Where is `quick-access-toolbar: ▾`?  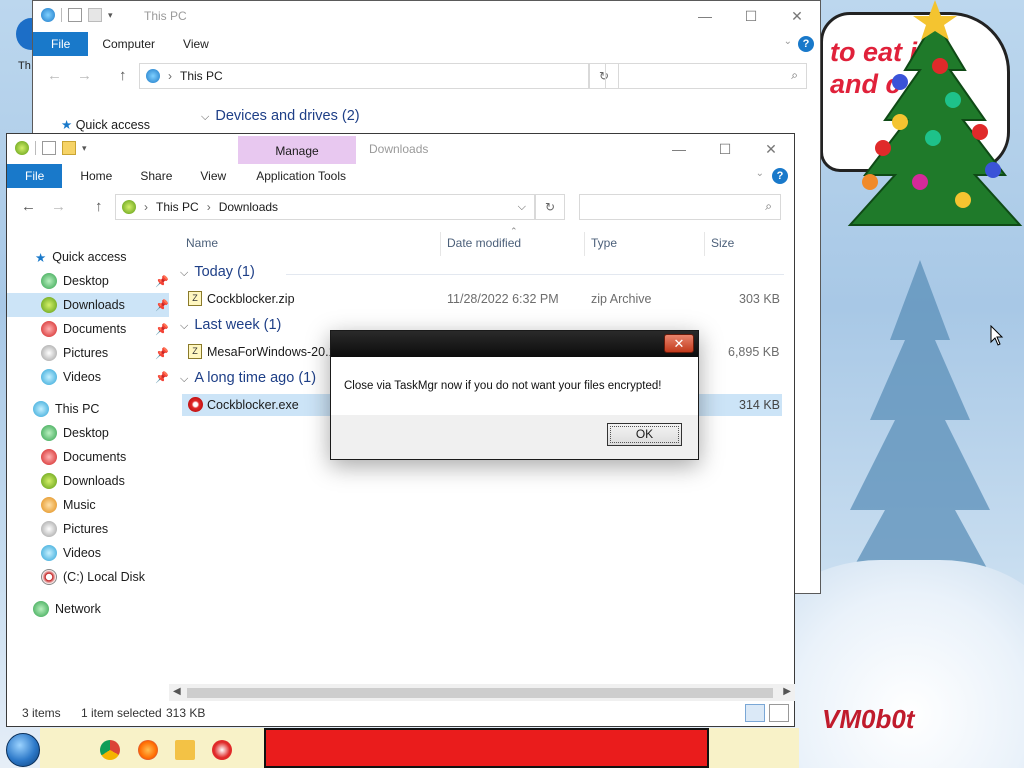 quick-access-toolbar: ▾ is located at coordinates (51, 148).